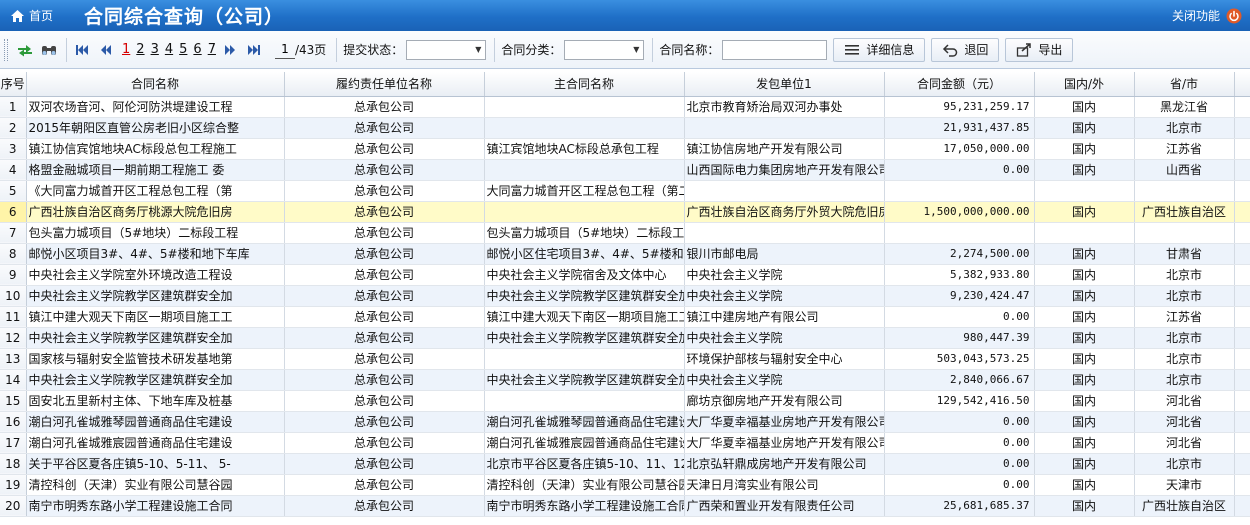  I want to click on refresh-icon, so click(25, 50).